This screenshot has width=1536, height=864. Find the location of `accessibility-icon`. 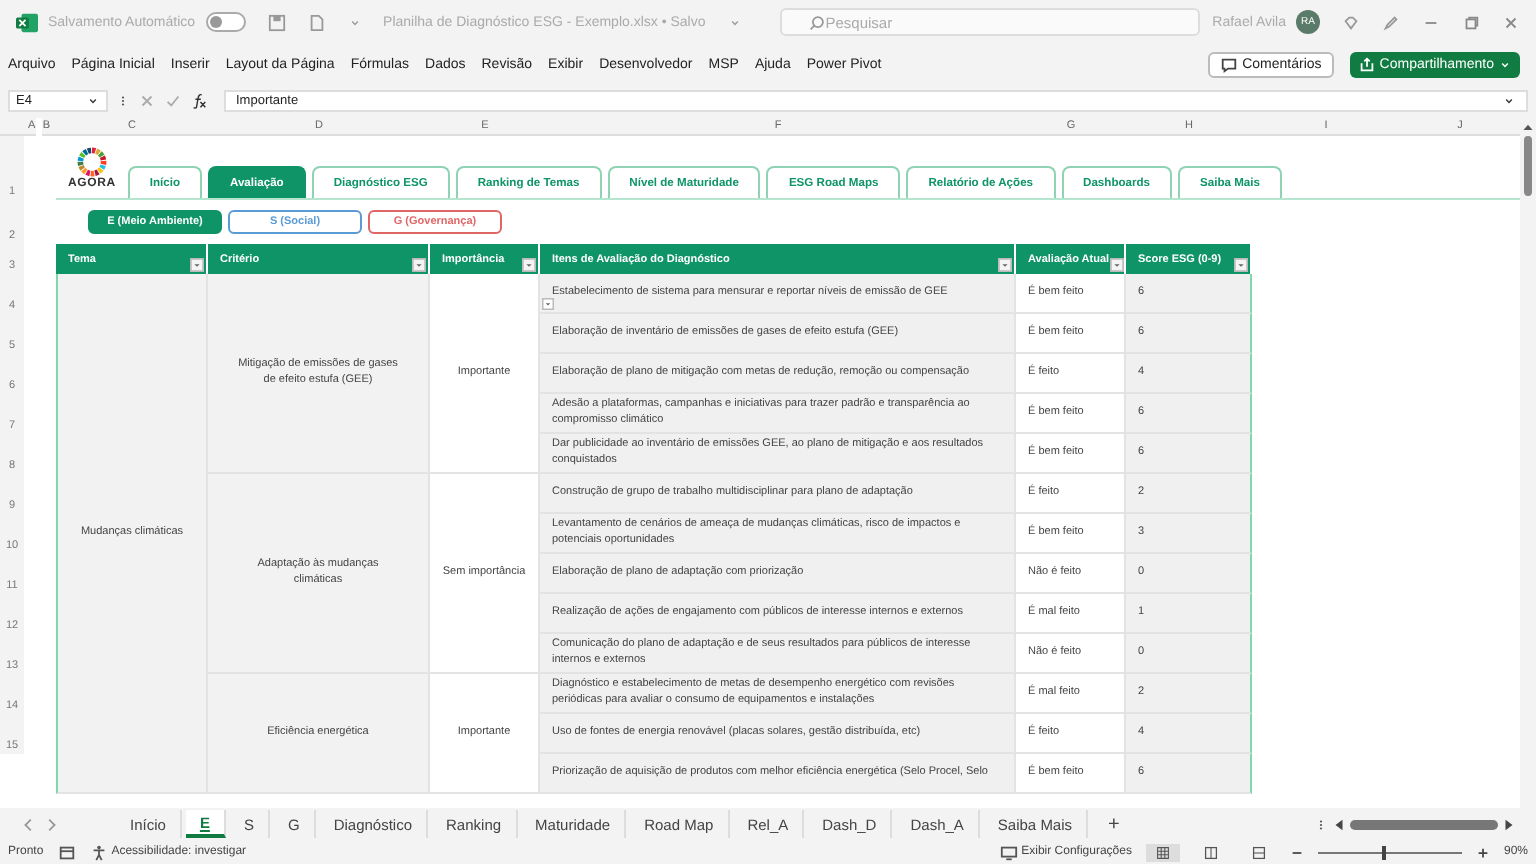

accessibility-icon is located at coordinates (98, 852).